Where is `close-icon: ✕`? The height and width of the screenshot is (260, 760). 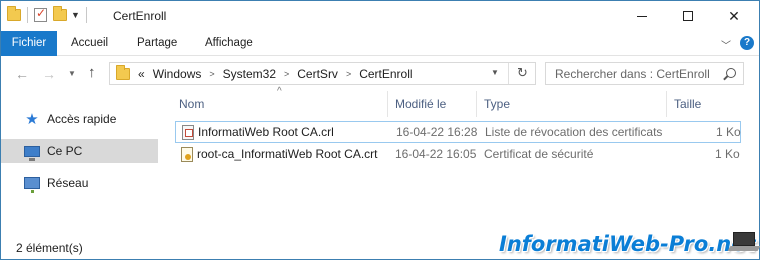 close-icon: ✕ is located at coordinates (734, 15).